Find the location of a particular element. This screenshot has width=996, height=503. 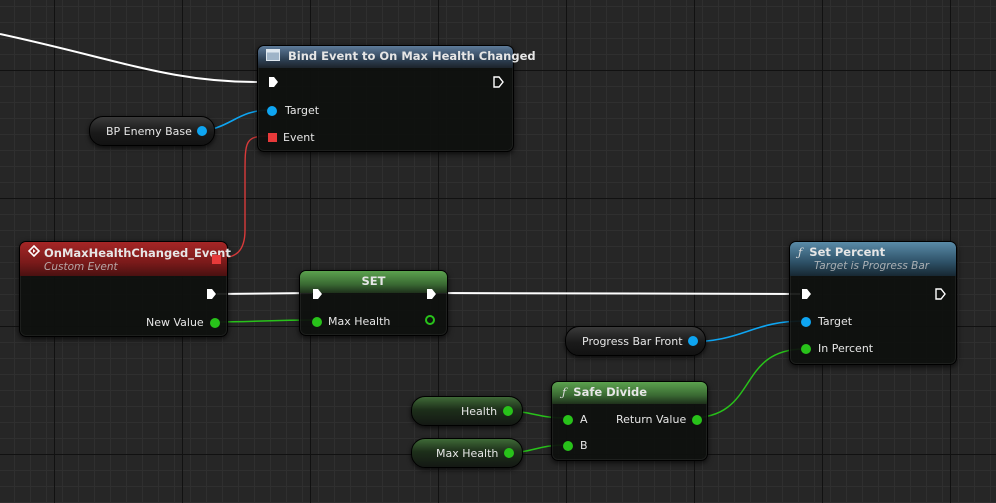

set-max-health-in-pin: Max Health is located at coordinates (351, 321).